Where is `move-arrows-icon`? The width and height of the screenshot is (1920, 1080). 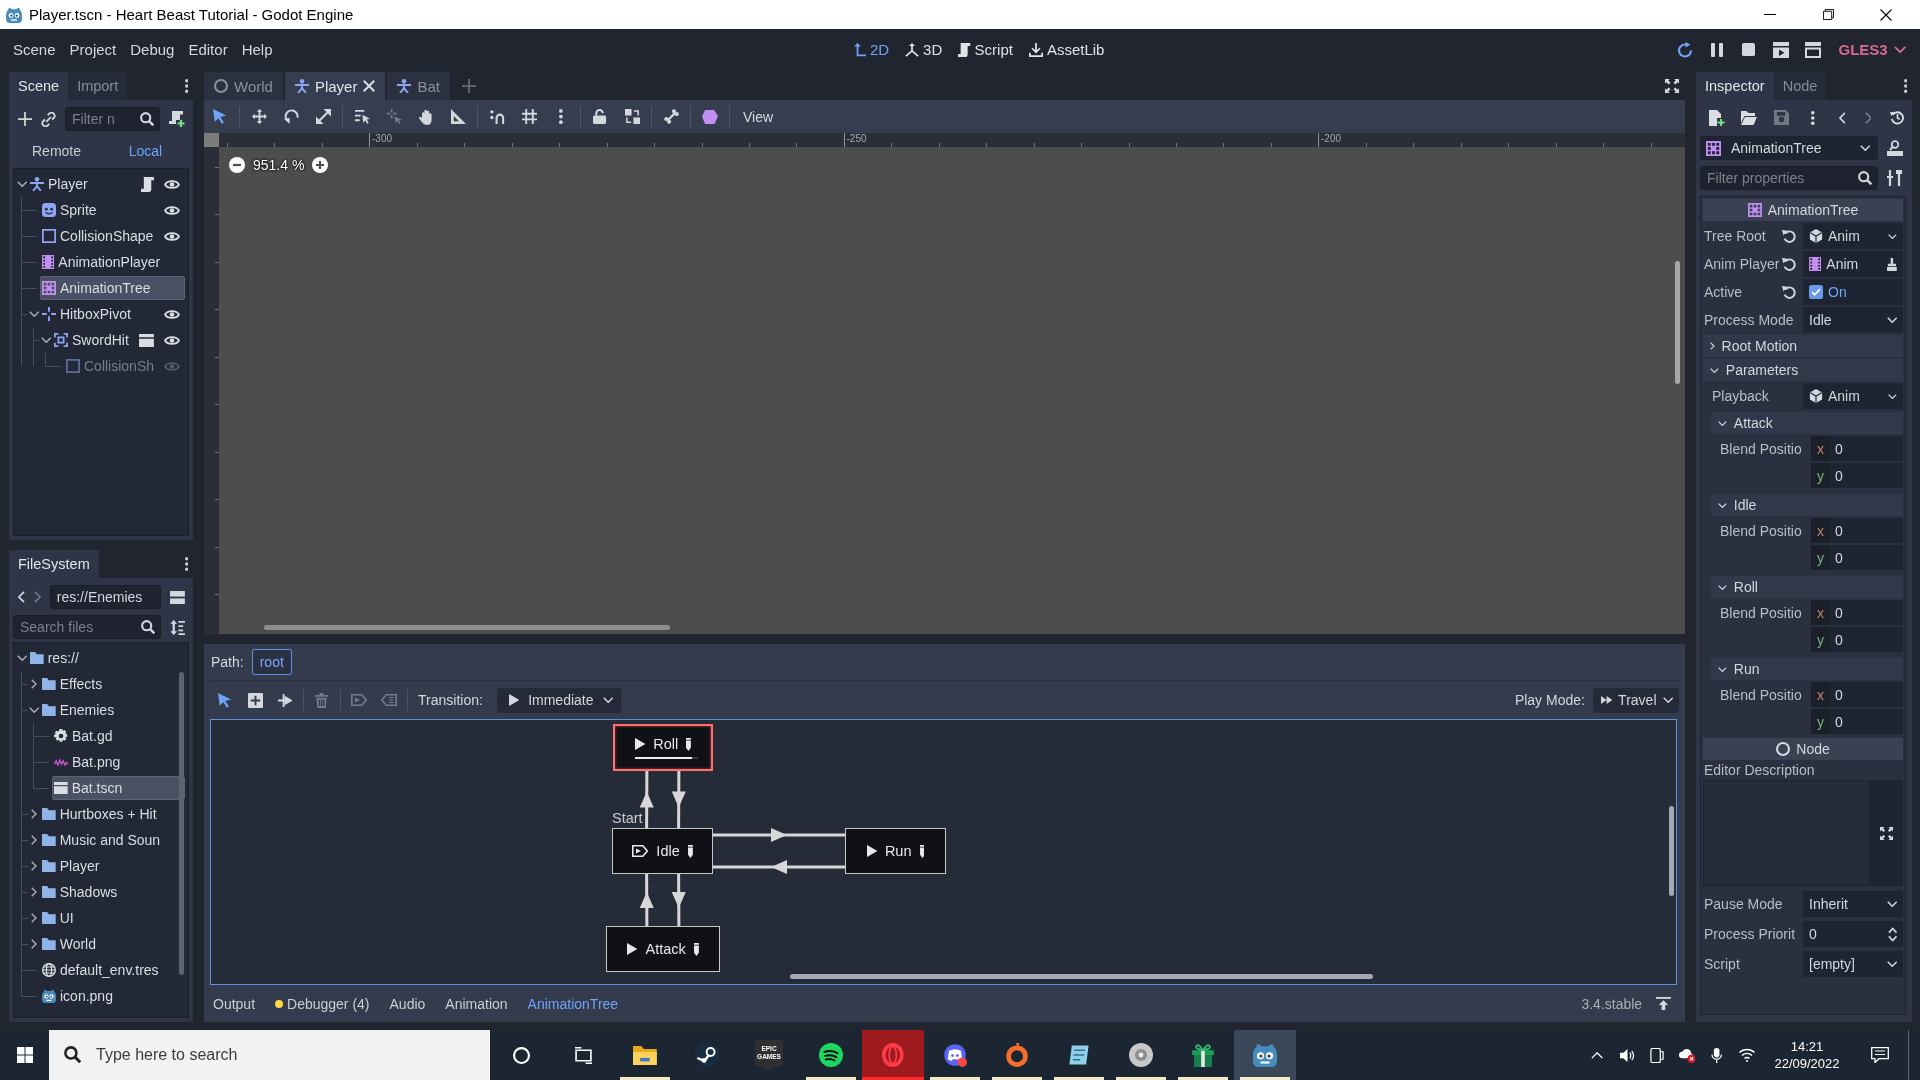
move-arrows-icon is located at coordinates (259, 116).